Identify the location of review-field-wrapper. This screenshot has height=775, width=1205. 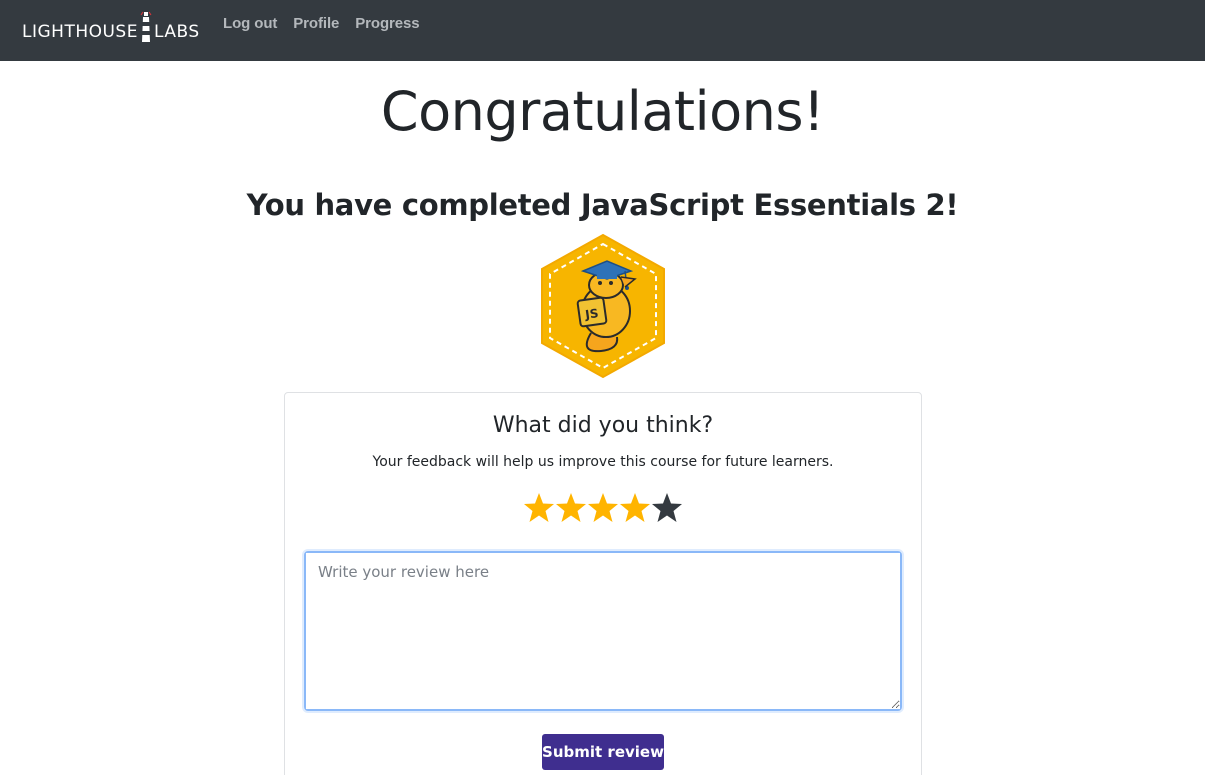
(603, 631).